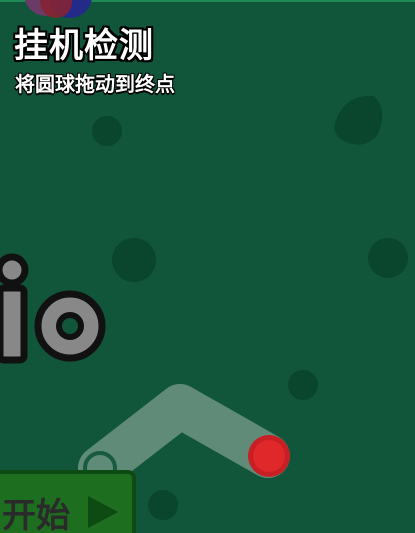 Image resolution: width=415 pixels, height=533 pixels. Describe the element at coordinates (53, 308) in the screenshot. I see `background-logo-icon` at that location.